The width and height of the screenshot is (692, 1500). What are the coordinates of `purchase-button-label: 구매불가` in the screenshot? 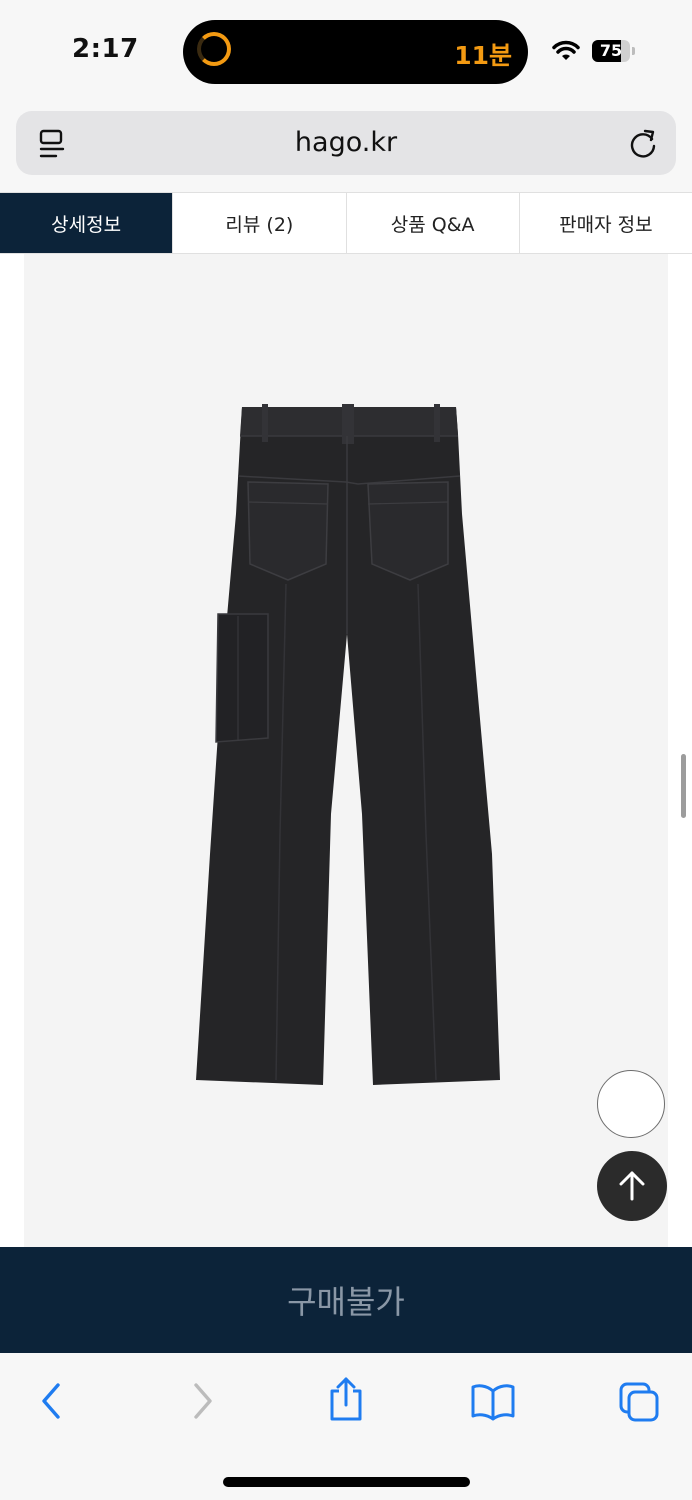 It's located at (346, 1302).